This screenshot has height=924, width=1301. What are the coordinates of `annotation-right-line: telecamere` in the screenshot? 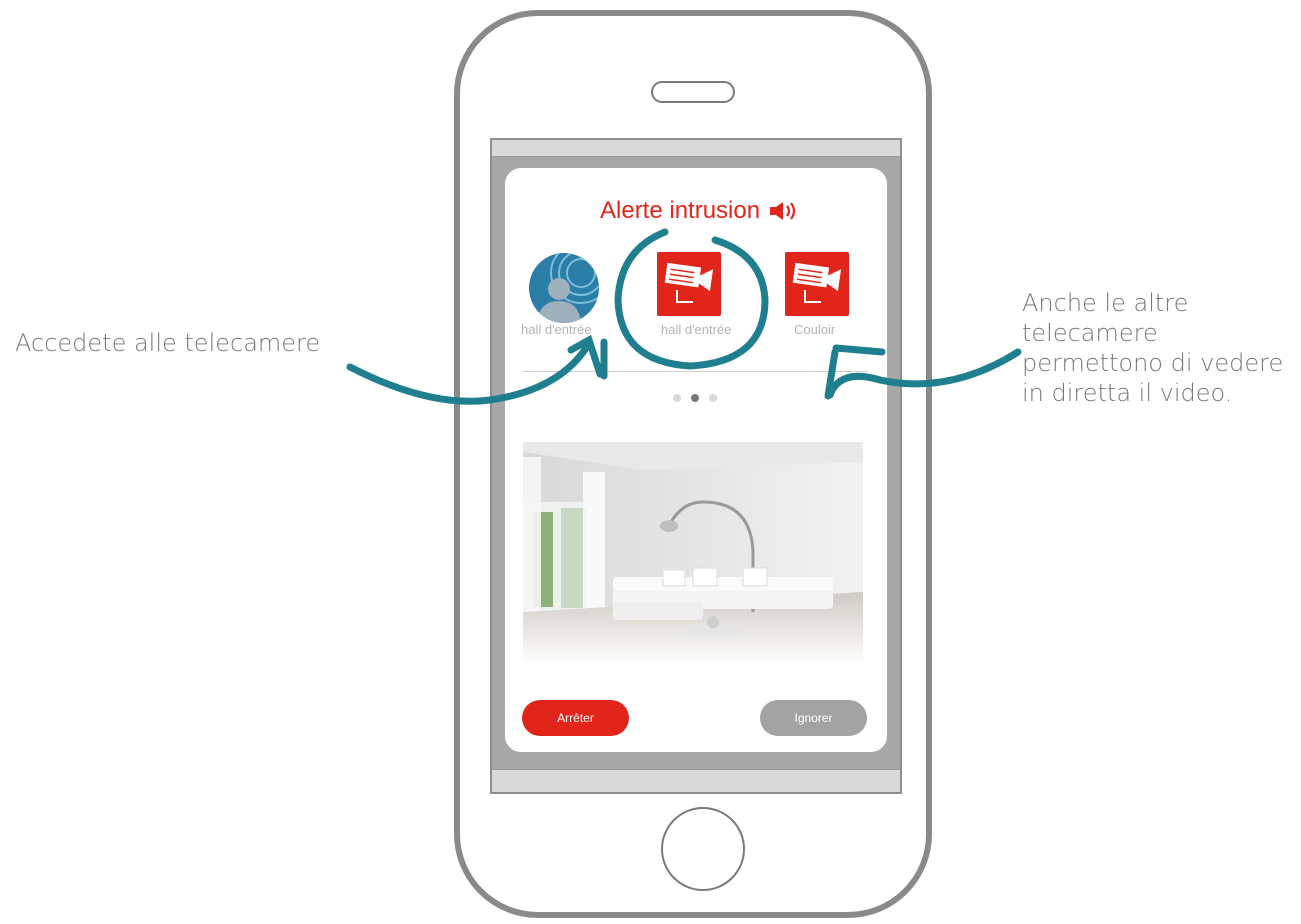 It's located at (1090, 333).